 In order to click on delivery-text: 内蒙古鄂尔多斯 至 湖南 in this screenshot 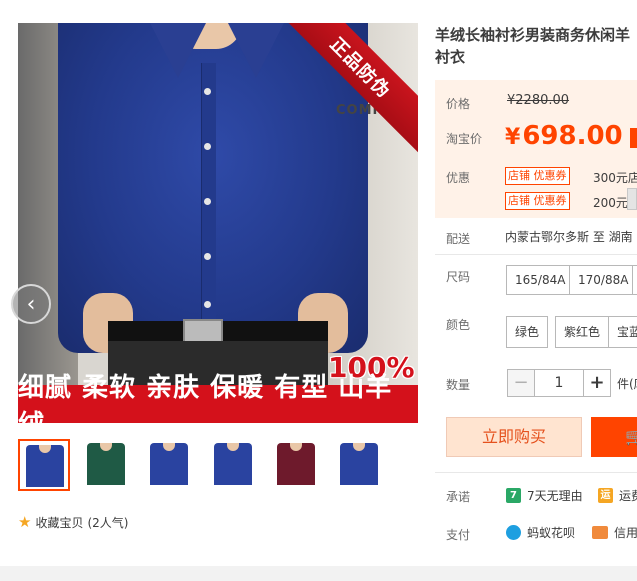, I will do `click(569, 236)`.